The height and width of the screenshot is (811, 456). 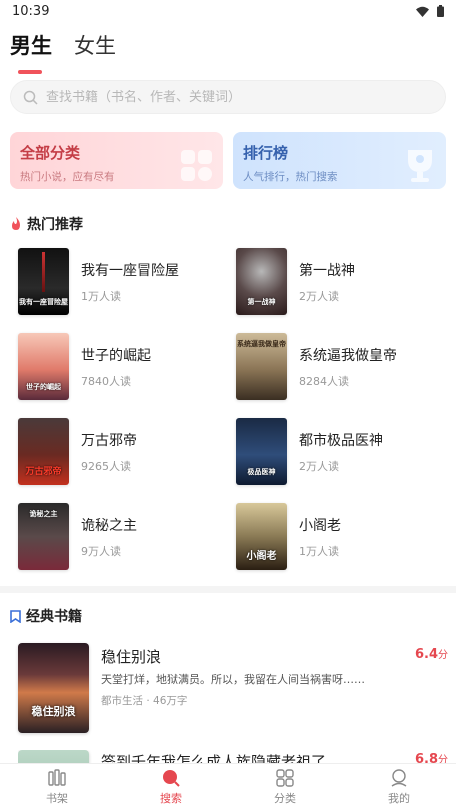 I want to click on cover-title: 系统逼我做皇帝, so click(x=261, y=344).